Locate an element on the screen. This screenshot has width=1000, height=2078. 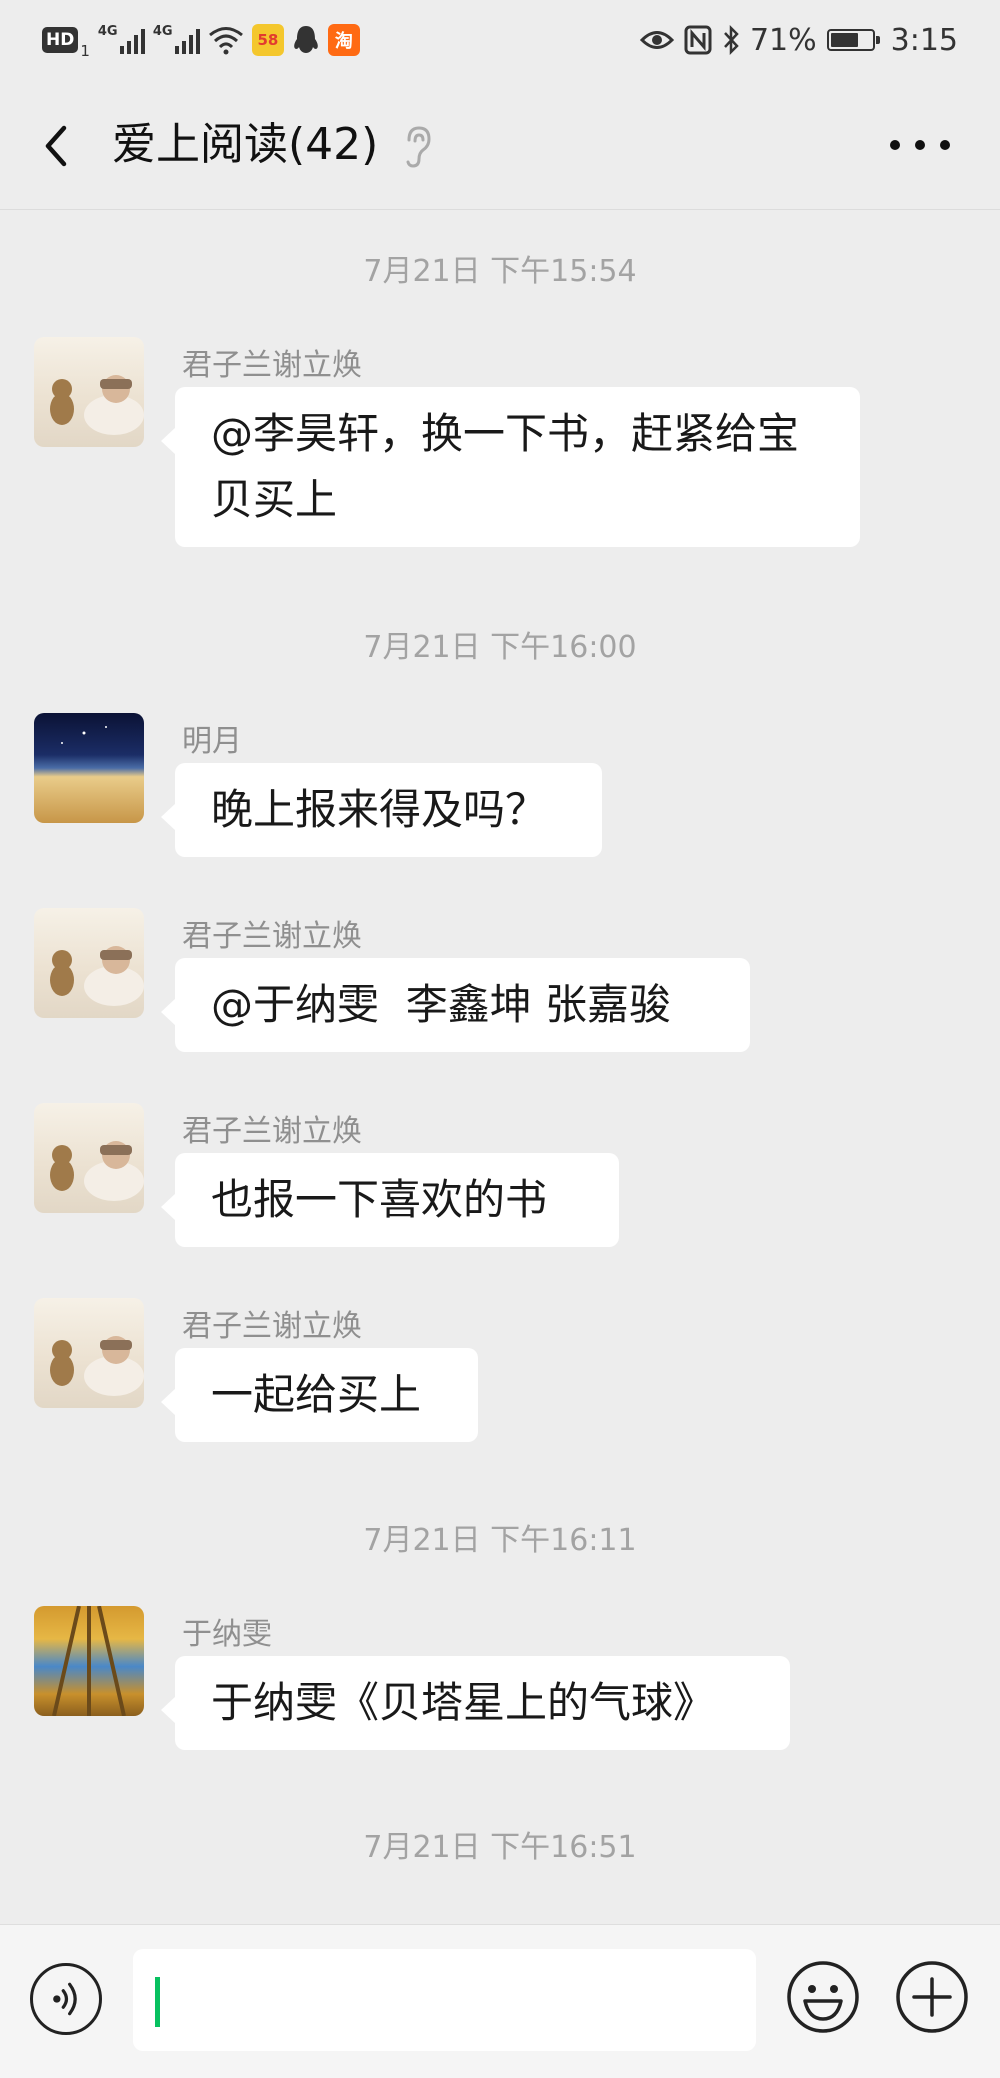
more-functions-plus-icon is located at coordinates (932, 1997).